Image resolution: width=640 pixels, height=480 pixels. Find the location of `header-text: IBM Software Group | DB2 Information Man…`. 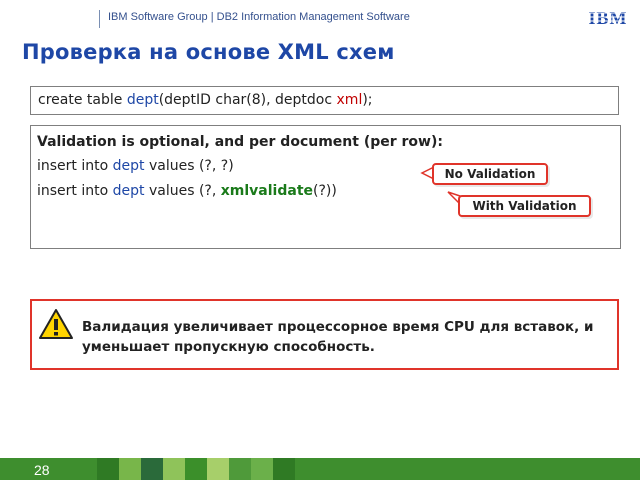

header-text: IBM Software Group | DB2 Information Man… is located at coordinates (259, 17).